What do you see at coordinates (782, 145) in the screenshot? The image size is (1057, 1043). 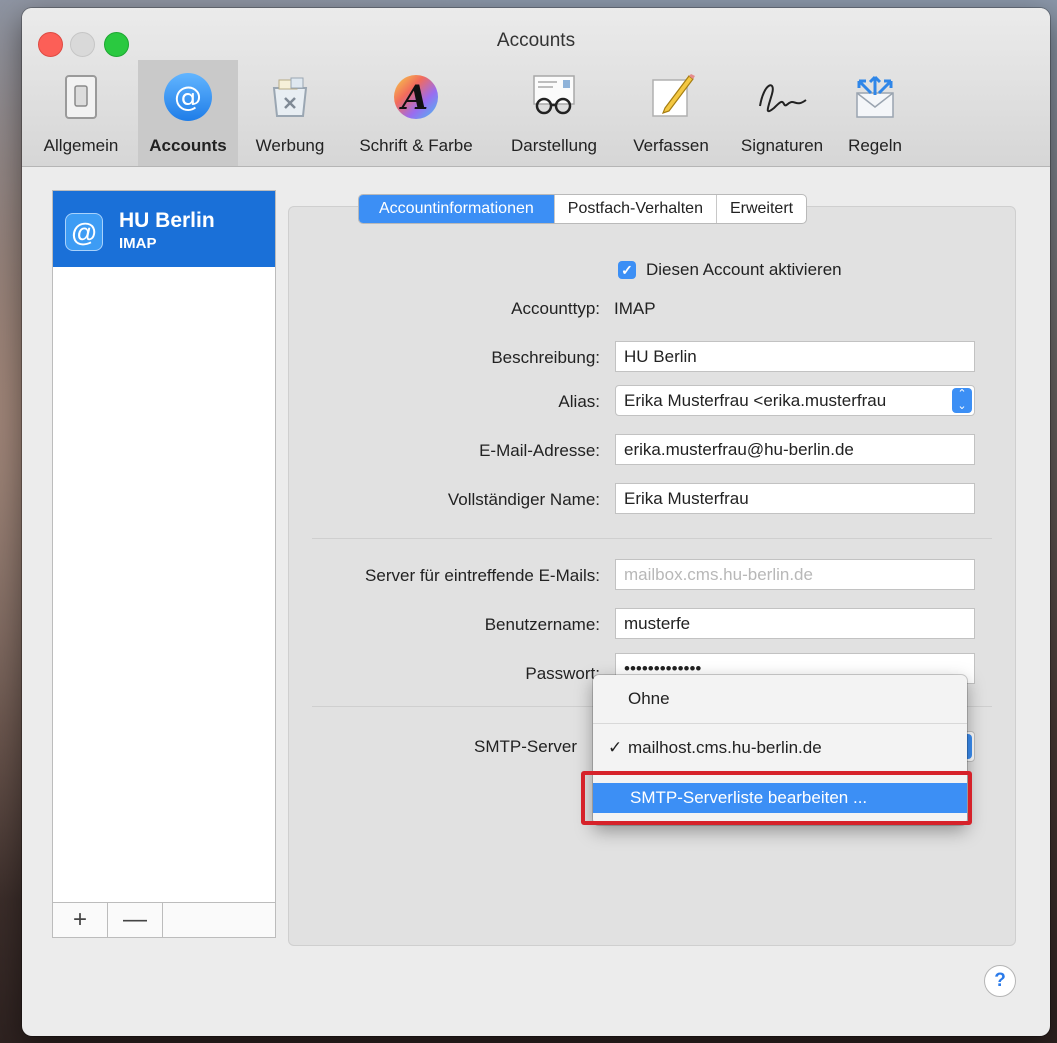 I see `toolbar-label: Signaturen` at bounding box center [782, 145].